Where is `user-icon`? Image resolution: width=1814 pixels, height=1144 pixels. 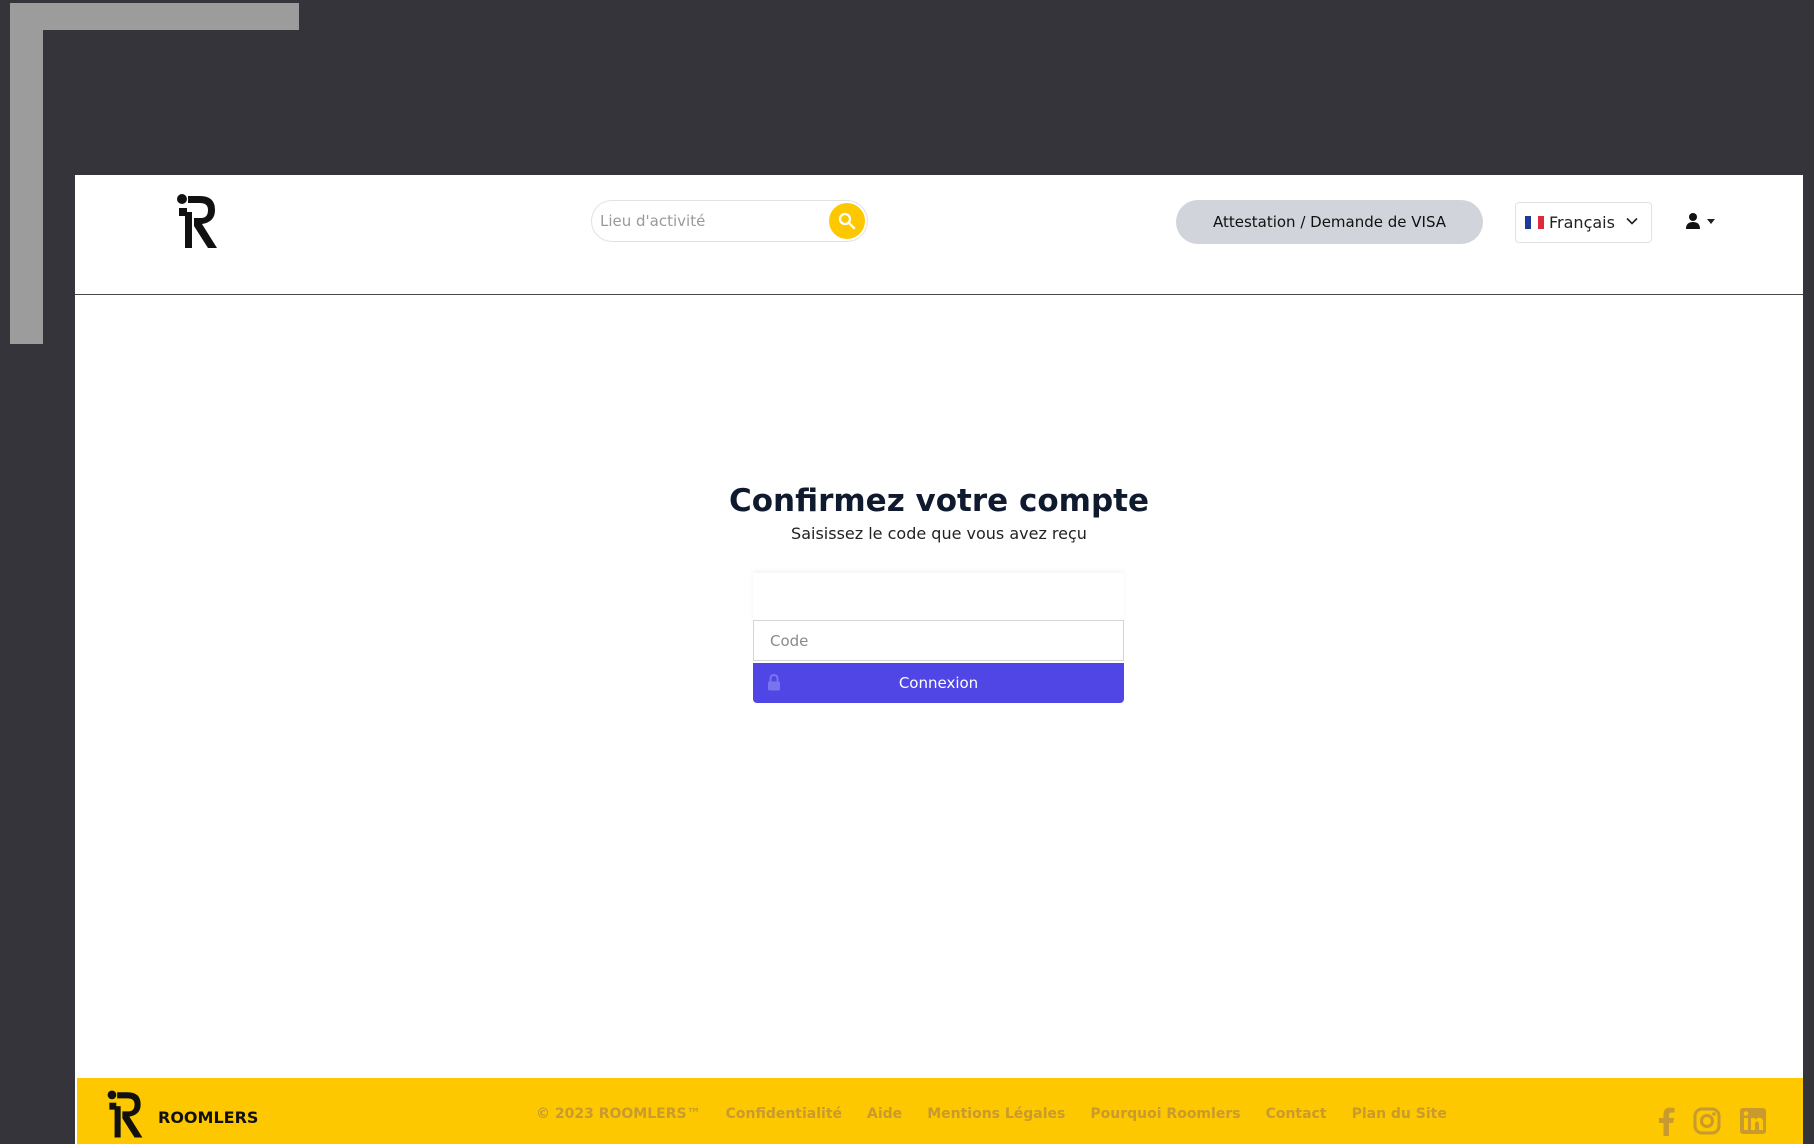
user-icon is located at coordinates (1693, 221).